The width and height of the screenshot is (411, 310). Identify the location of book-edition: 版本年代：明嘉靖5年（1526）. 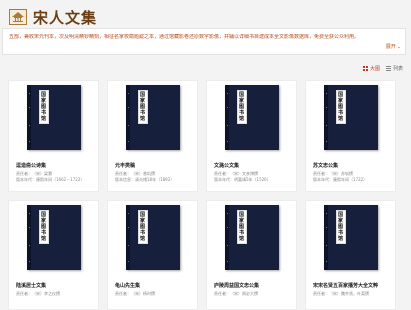
(242, 179).